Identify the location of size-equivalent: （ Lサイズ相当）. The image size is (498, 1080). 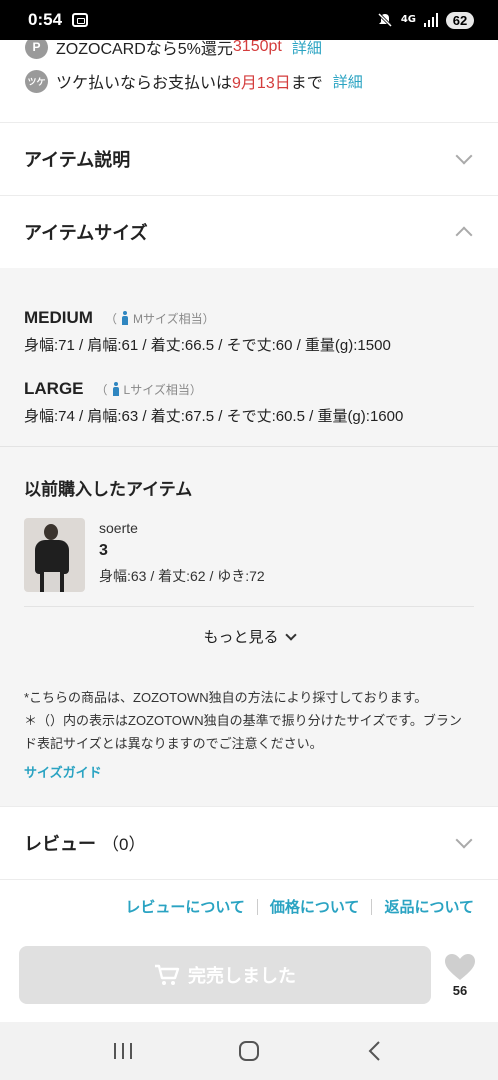
(149, 389).